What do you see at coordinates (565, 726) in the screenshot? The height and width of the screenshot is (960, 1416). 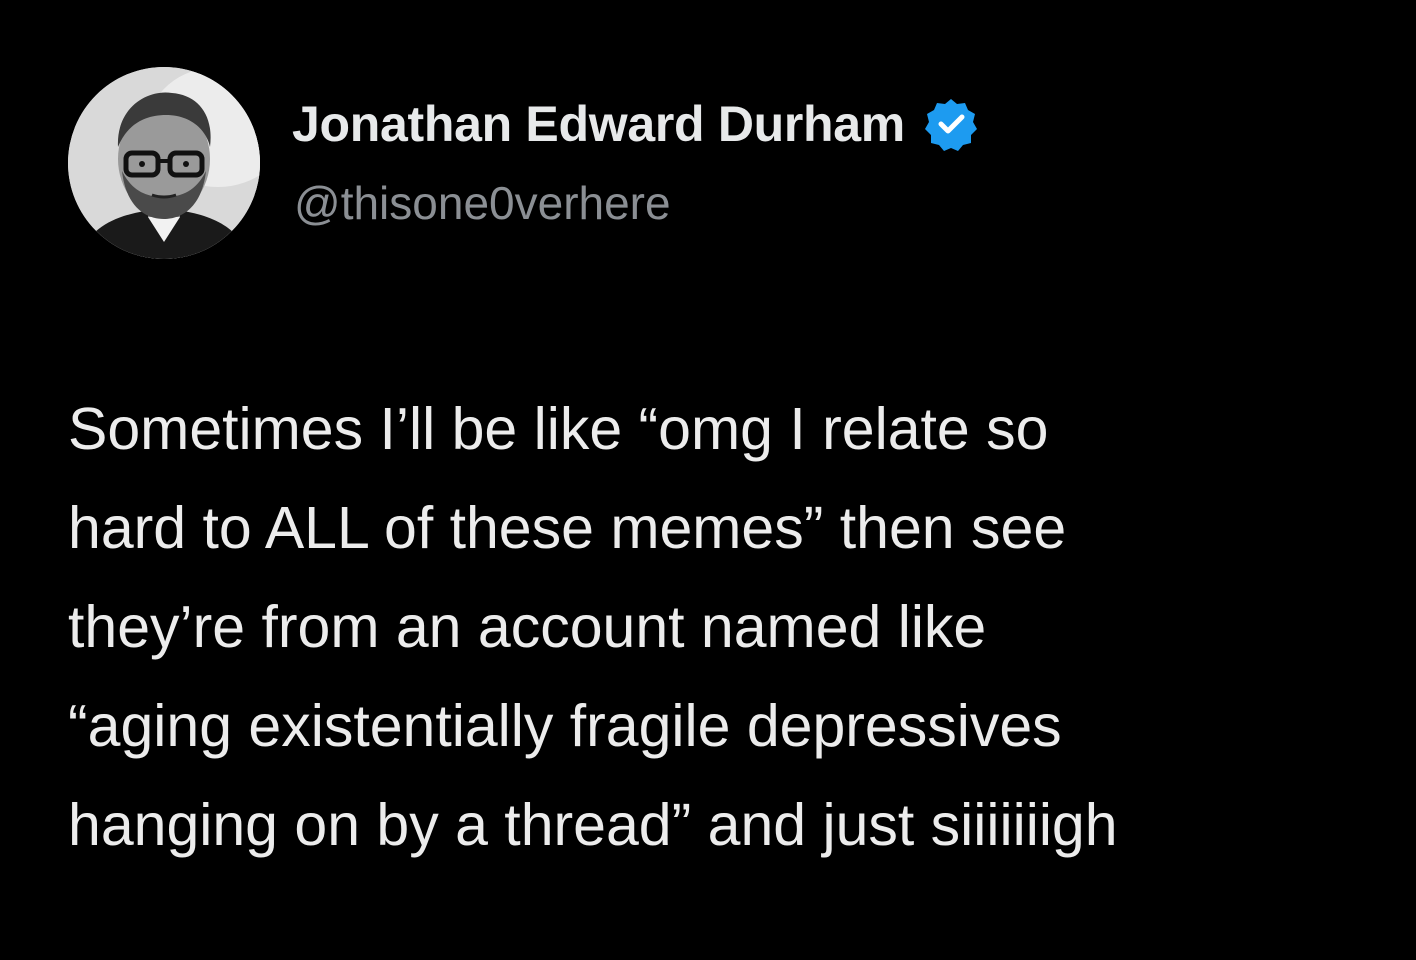 I see `tweet-text-line: “aging existentially fragile depressives` at bounding box center [565, 726].